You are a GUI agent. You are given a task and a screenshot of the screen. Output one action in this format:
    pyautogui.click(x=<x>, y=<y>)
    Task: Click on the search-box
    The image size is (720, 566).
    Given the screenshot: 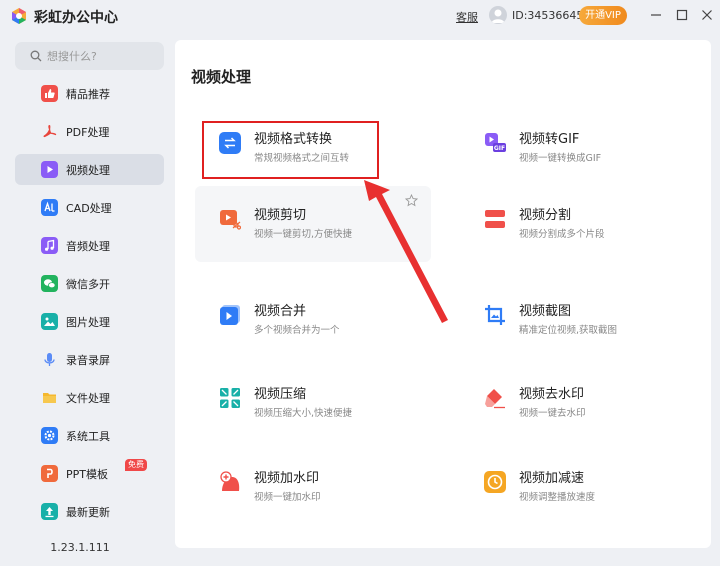 What is the action you would take?
    pyautogui.click(x=89, y=56)
    